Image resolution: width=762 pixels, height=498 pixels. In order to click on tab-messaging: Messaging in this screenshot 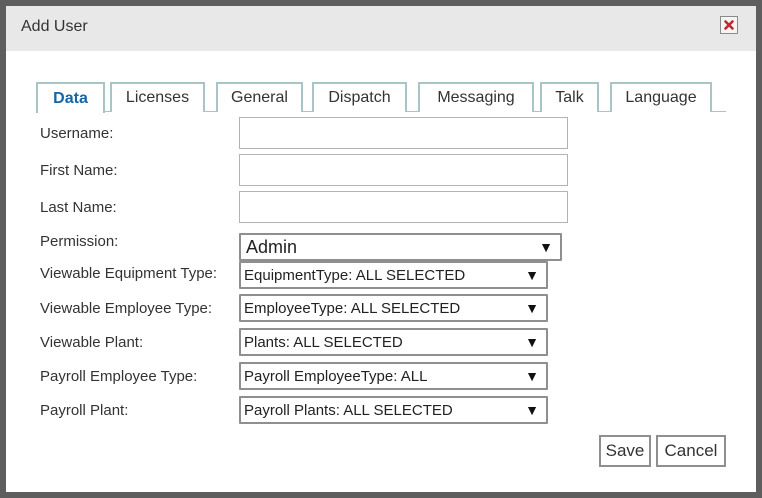, I will do `click(476, 97)`.